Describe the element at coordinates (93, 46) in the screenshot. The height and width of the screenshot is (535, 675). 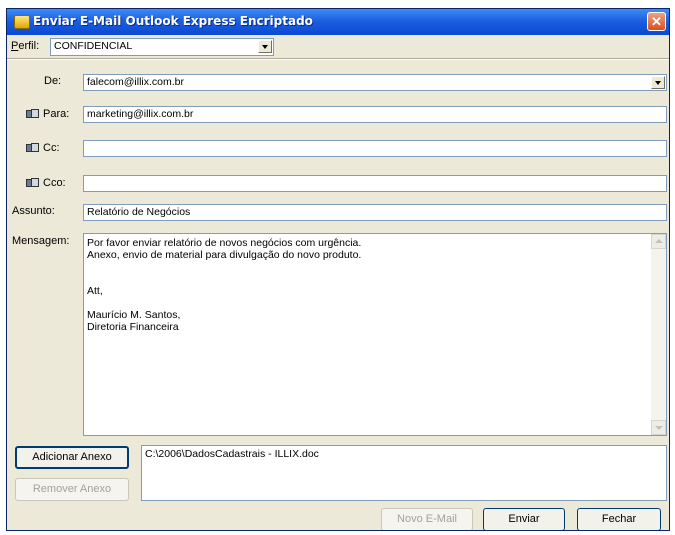
I see `profile-value: CONFIDENCIAL` at that location.